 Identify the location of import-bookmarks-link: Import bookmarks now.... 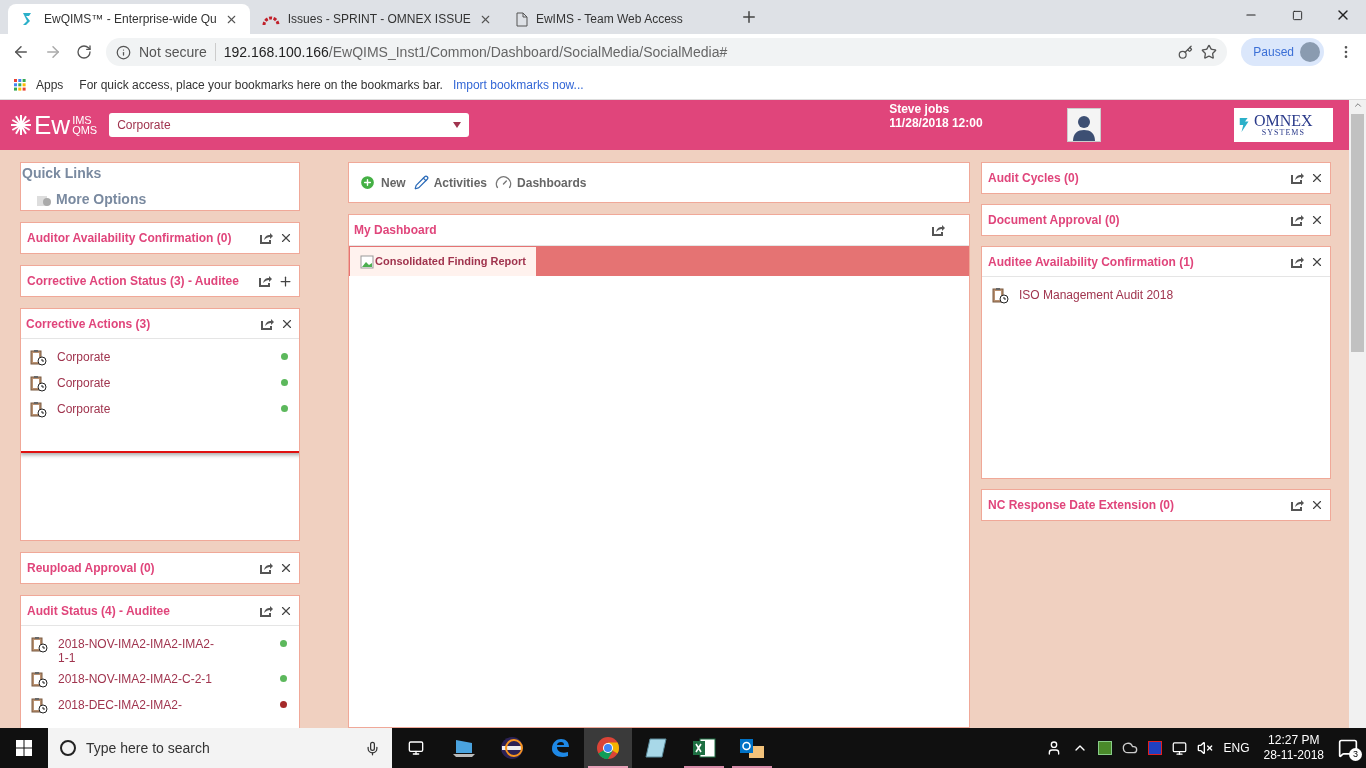
(518, 84).